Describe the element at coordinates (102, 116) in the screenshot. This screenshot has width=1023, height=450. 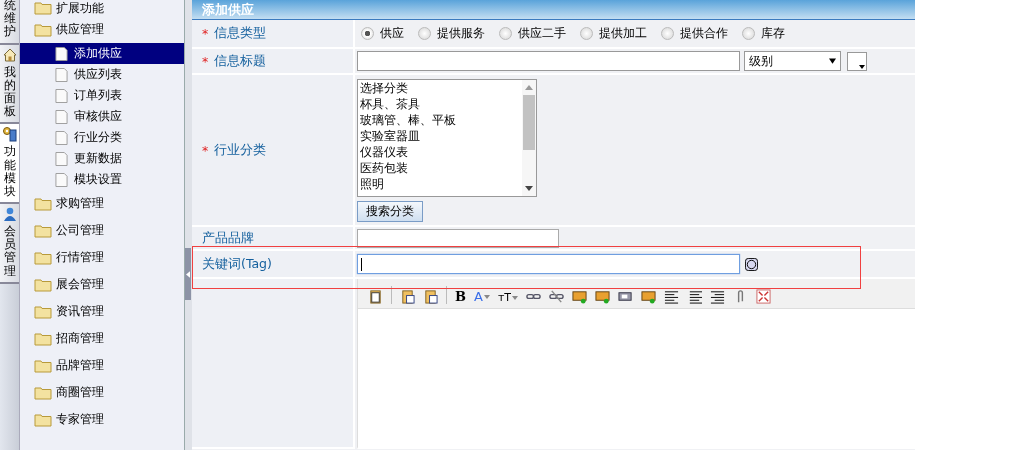
I see `tree-item: 审核供应` at that location.